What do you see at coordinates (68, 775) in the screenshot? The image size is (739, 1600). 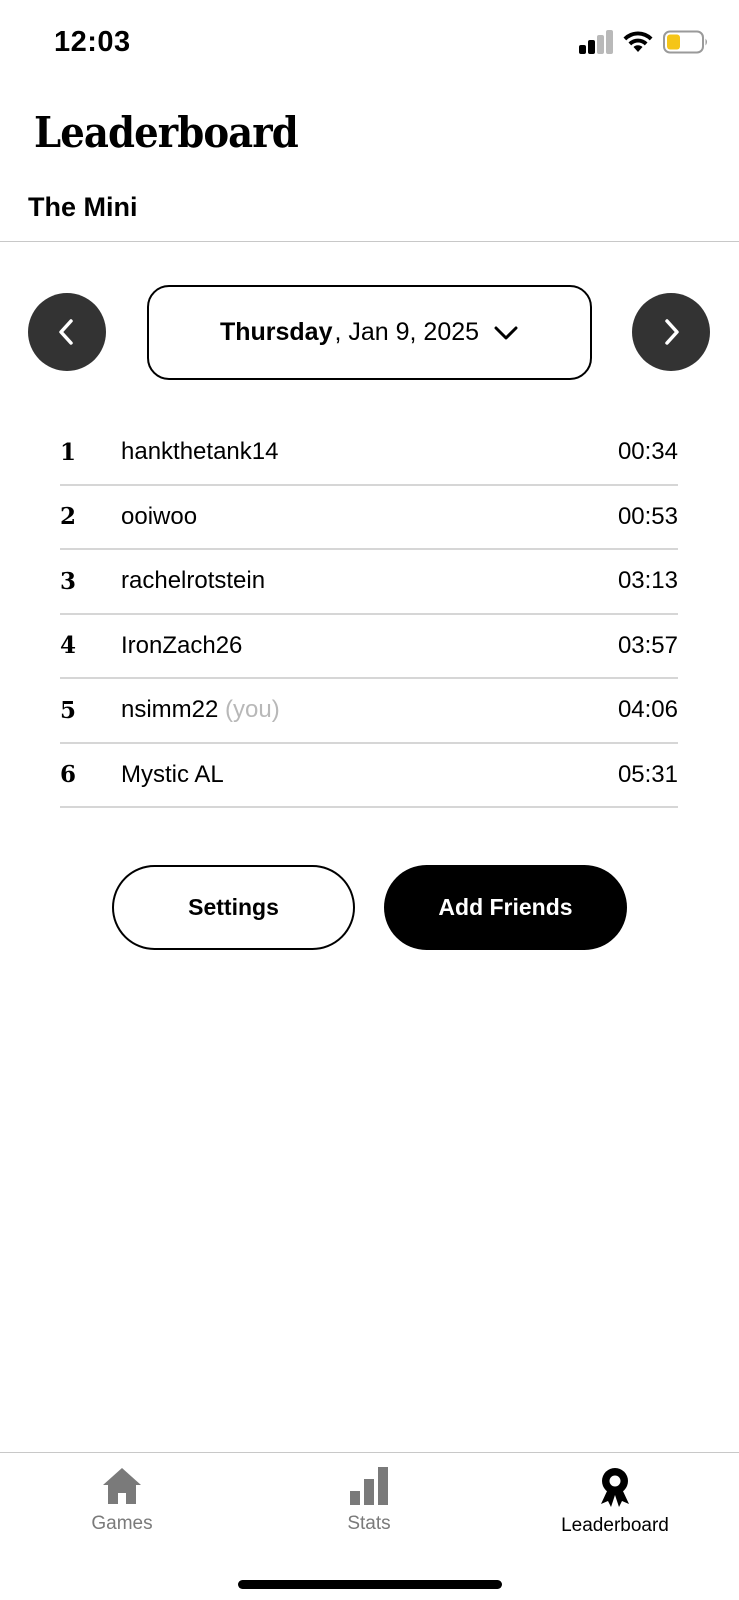 I see `rank-number: 6` at bounding box center [68, 775].